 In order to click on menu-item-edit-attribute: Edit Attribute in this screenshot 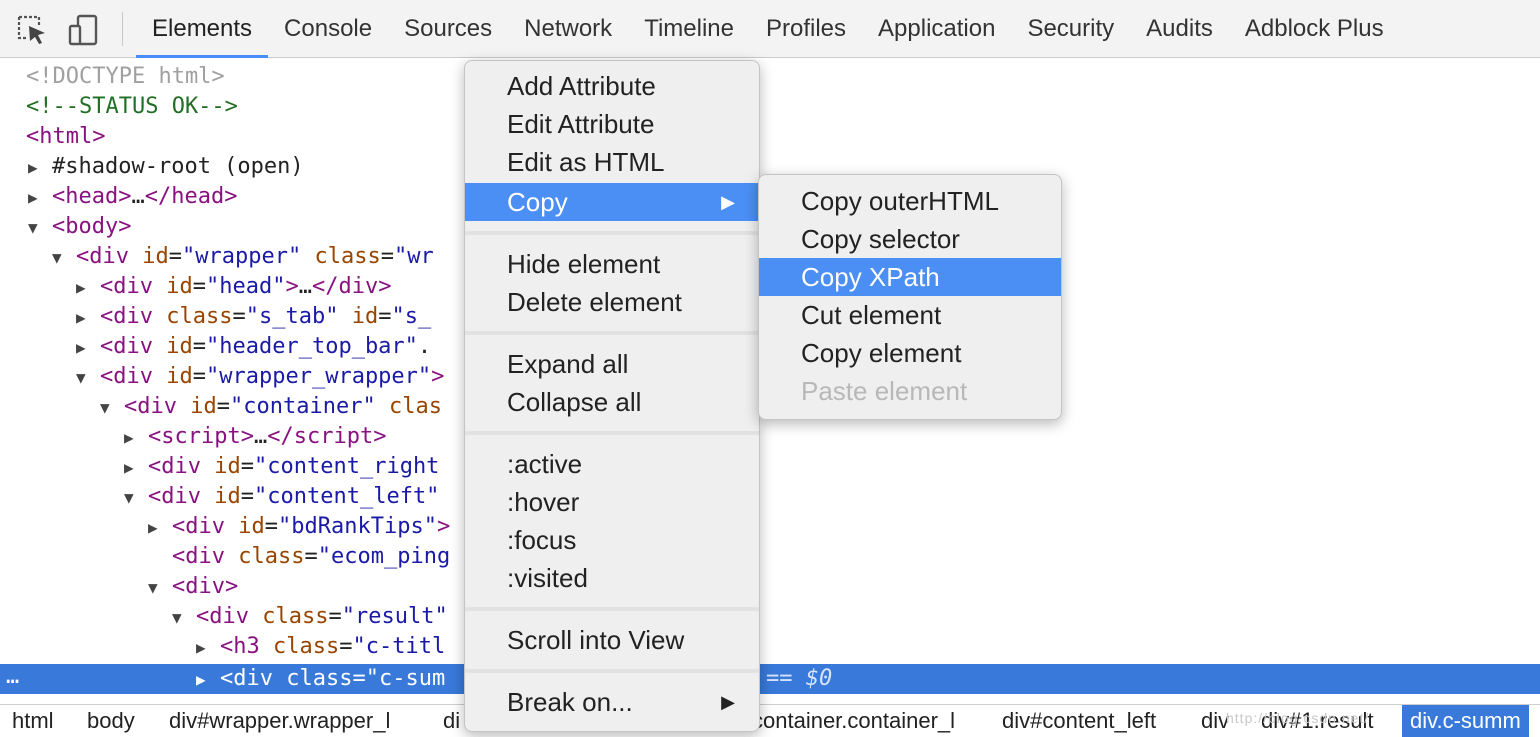, I will do `click(612, 124)`.